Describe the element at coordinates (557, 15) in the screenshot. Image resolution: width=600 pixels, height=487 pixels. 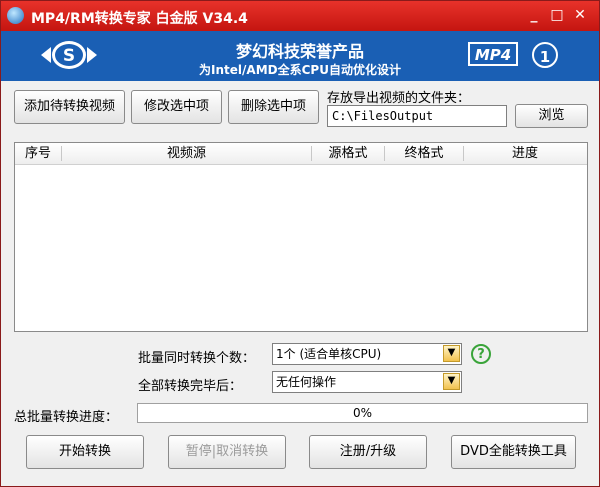
I see `maximize-button: □` at that location.